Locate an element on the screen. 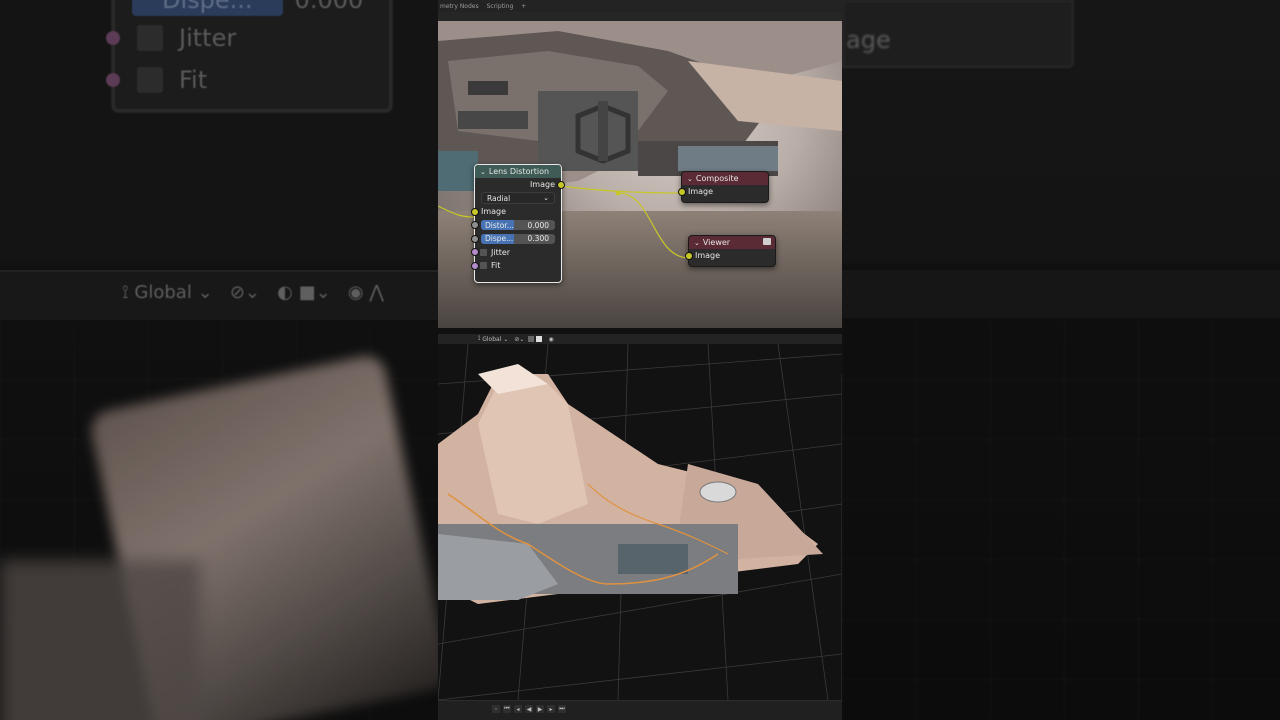  background-node-blur is located at coordinates (252, 56).